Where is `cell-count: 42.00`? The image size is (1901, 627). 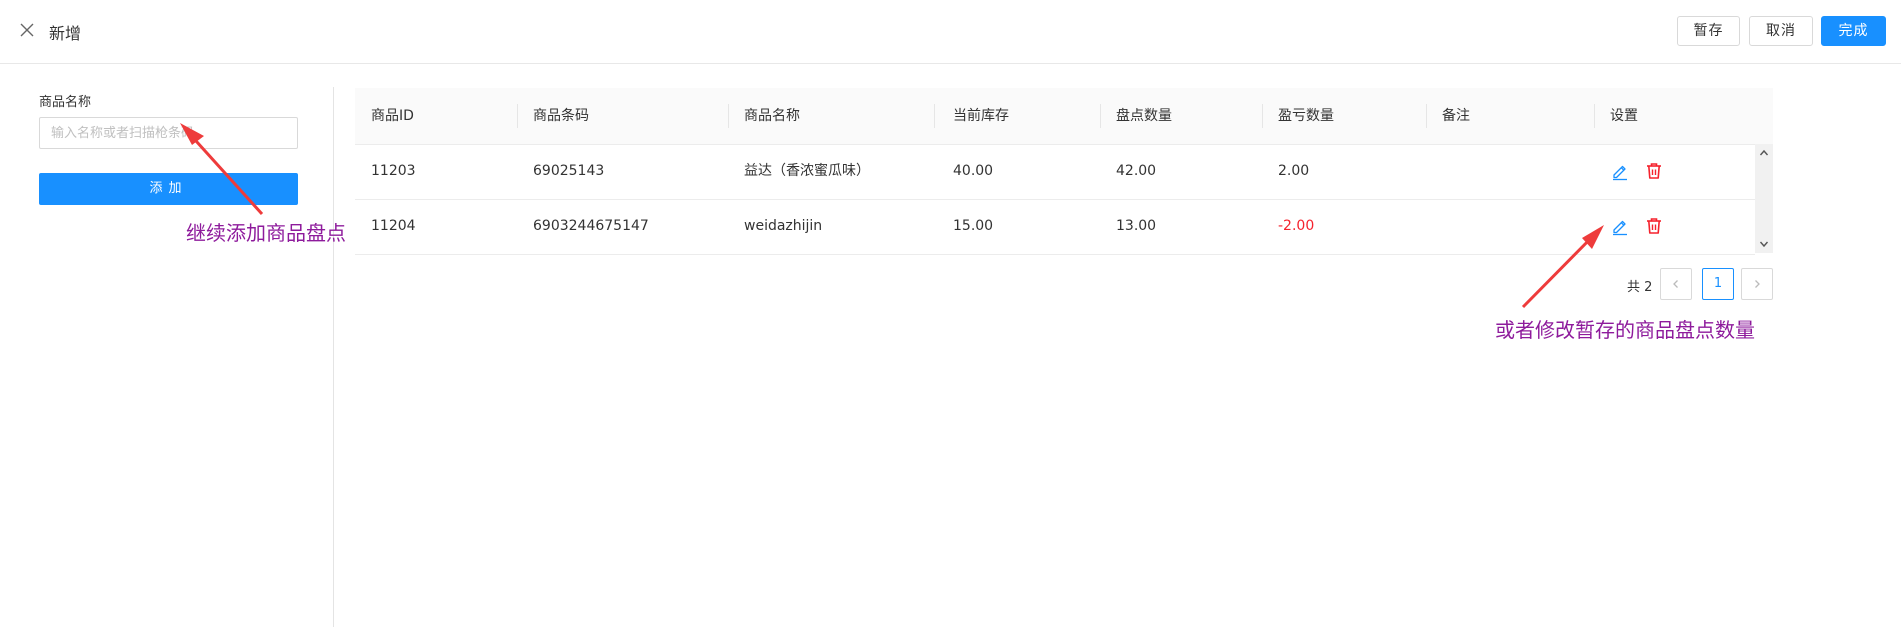
cell-count: 42.00 is located at coordinates (1136, 171).